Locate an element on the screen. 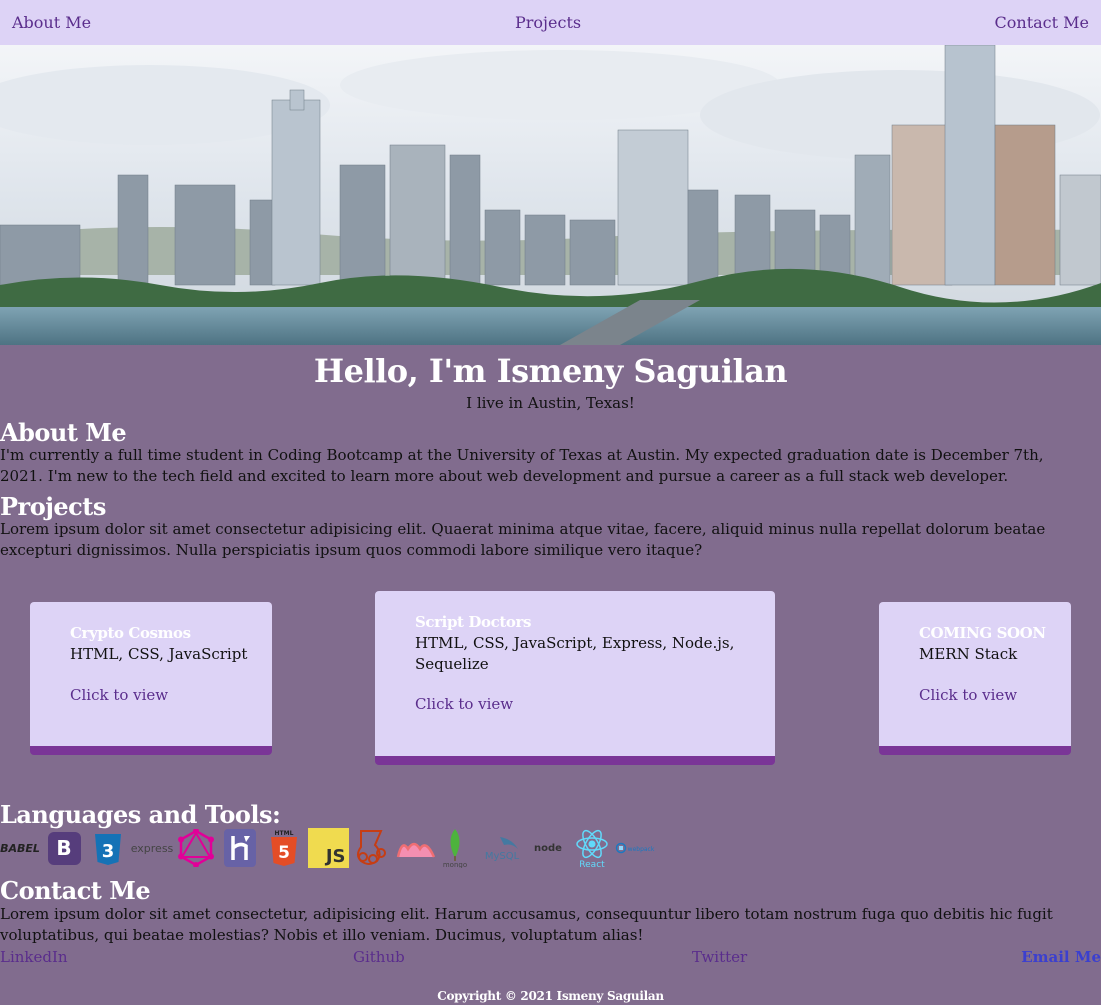  project-title: COMING SOON is located at coordinates (982, 633).